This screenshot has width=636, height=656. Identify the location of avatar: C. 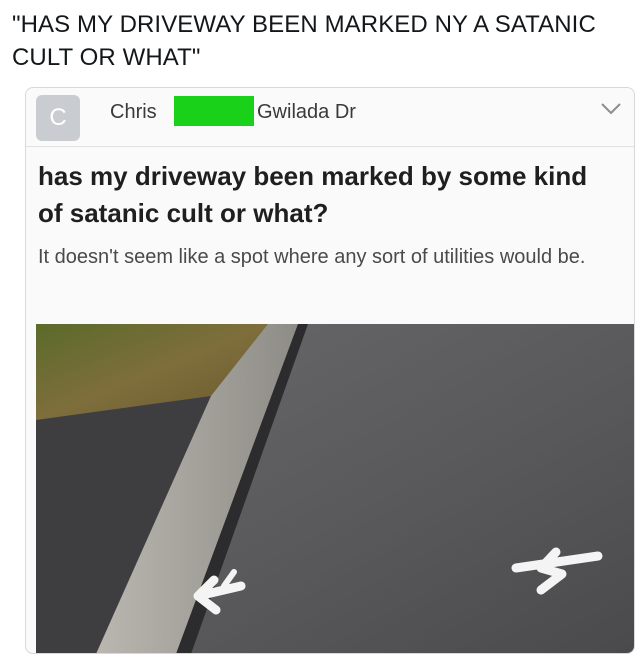
(58, 118).